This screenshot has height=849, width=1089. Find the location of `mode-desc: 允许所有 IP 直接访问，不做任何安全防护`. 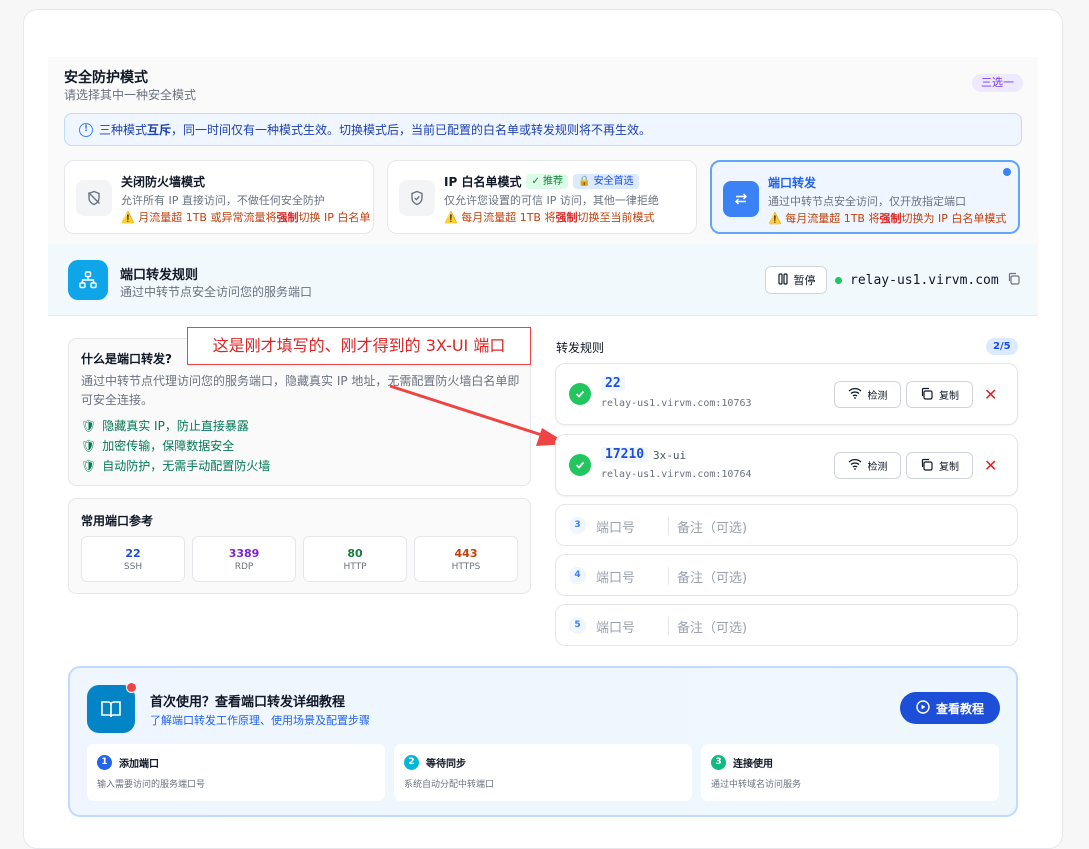

mode-desc: 允许所有 IP 直接访问，不做任何安全防护 is located at coordinates (223, 200).